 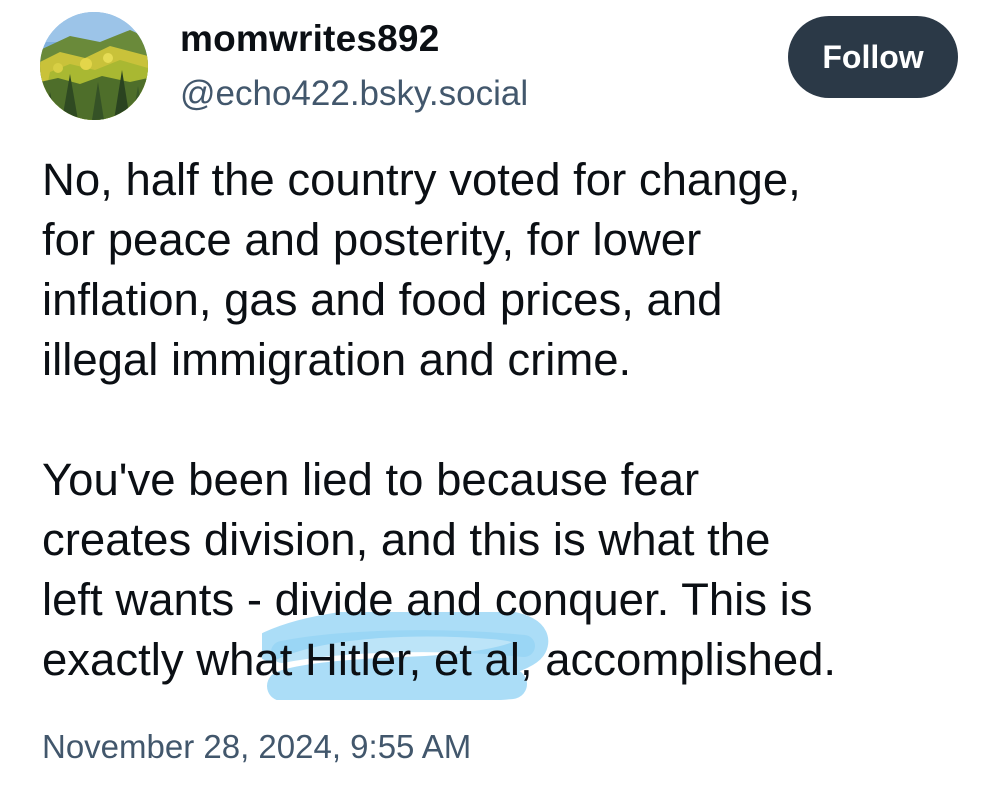 I want to click on post-timestamp: November 28, 2024, 9:55 AM, so click(x=256, y=747).